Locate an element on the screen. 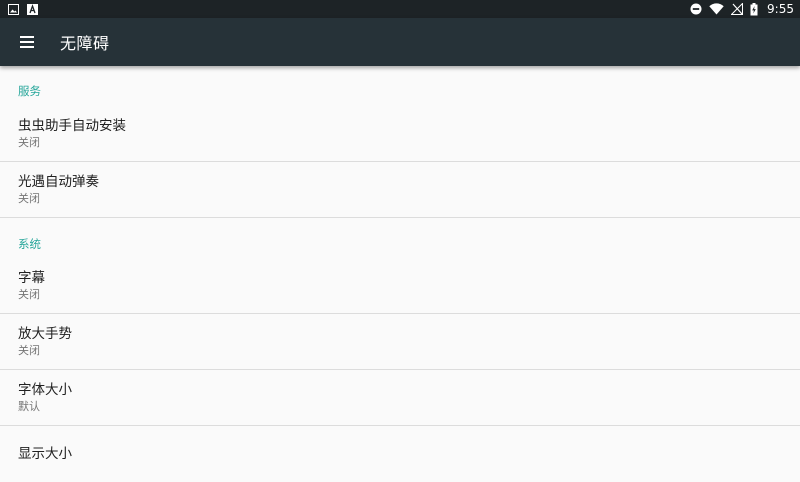  status-bar-right: 9:55 is located at coordinates (742, 9).